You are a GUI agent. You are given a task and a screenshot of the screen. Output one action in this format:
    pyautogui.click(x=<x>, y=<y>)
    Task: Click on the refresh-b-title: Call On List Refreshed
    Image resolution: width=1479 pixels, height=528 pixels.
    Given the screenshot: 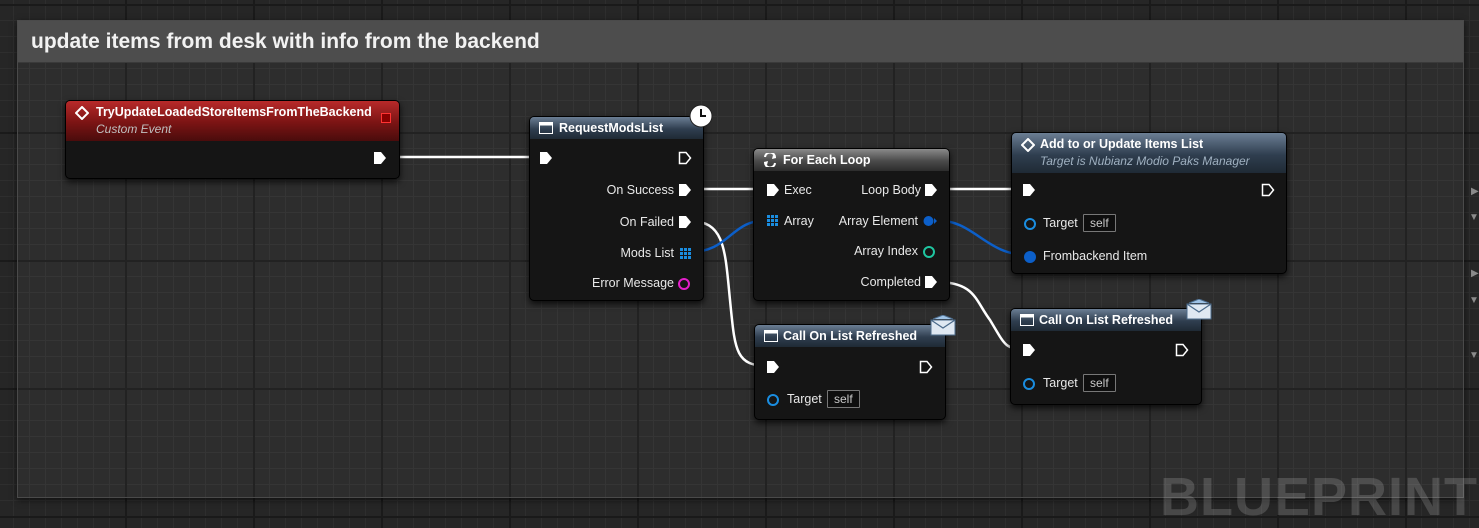 What is the action you would take?
    pyautogui.click(x=1106, y=320)
    